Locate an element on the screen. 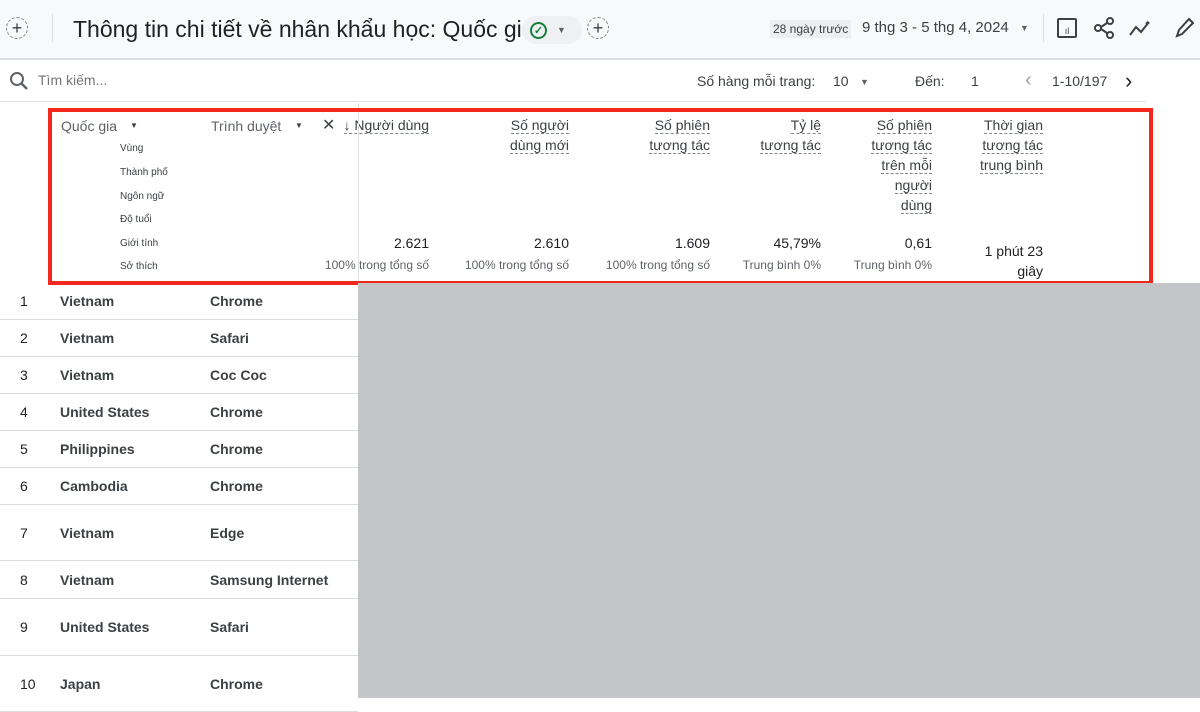  rows-per-page-select: 10 is located at coordinates (841, 81).